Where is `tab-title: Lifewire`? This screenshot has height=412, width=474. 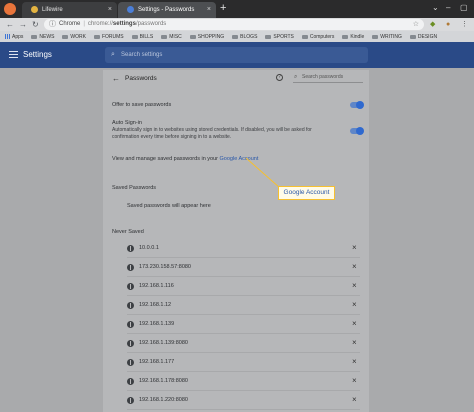
tab-title: Lifewire is located at coordinates (52, 10).